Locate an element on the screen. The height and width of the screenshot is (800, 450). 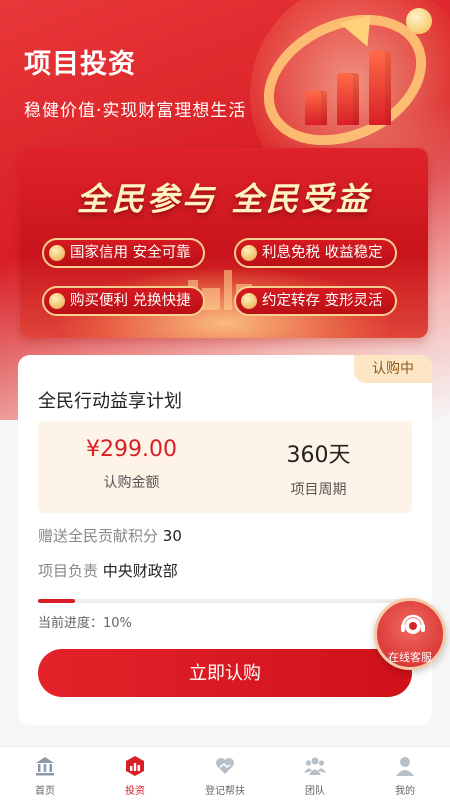
invest-icon is located at coordinates (135, 766).